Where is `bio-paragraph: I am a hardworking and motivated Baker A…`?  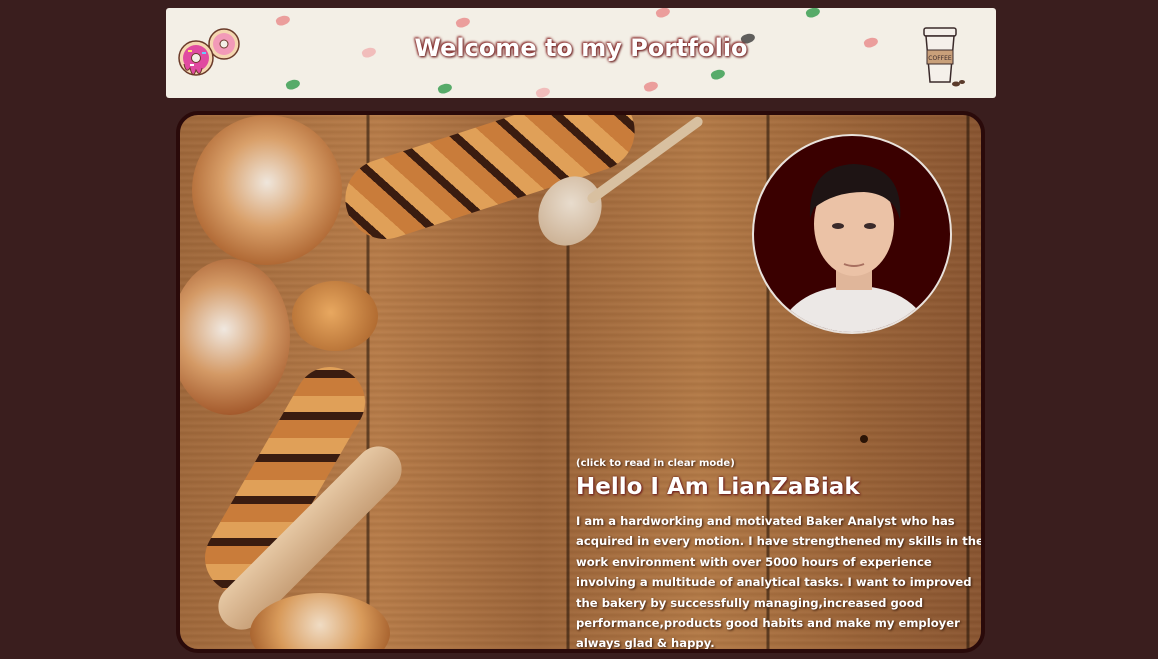 bio-paragraph: I am a hardworking and motivated Baker A… is located at coordinates (780, 582).